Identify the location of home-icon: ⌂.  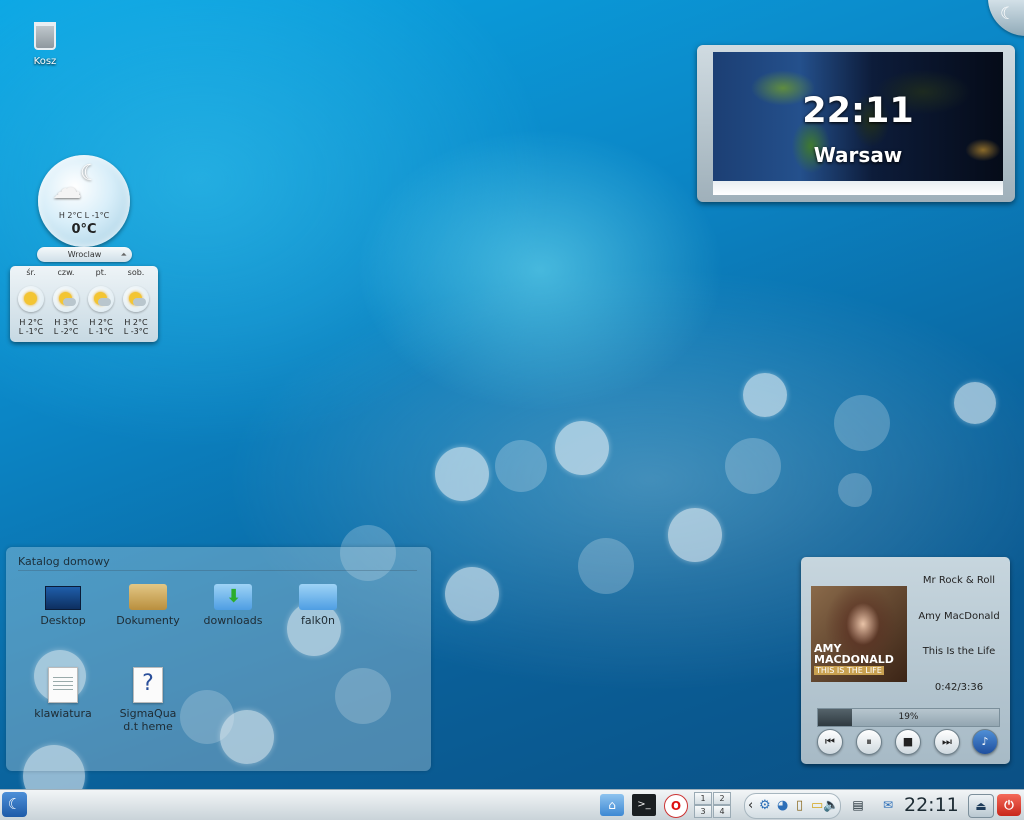
(612, 805).